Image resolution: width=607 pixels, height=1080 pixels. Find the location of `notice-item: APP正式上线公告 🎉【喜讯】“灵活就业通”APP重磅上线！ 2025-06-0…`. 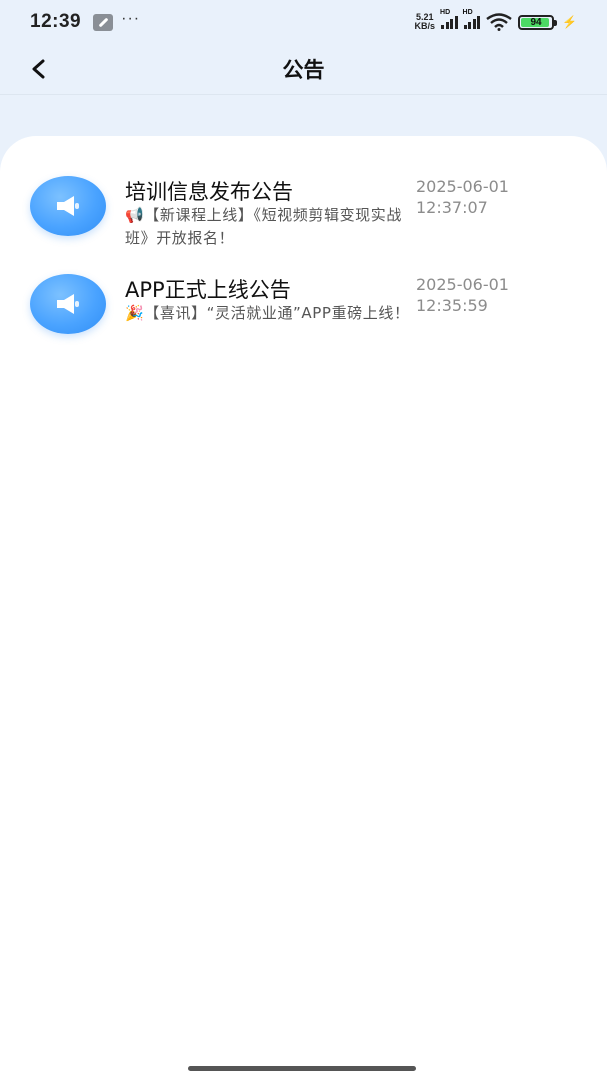

notice-item: APP正式上线公告 🎉【喜讯】“灵活就业通”APP重磅上线！ 2025-06-0… is located at coordinates (303, 284).